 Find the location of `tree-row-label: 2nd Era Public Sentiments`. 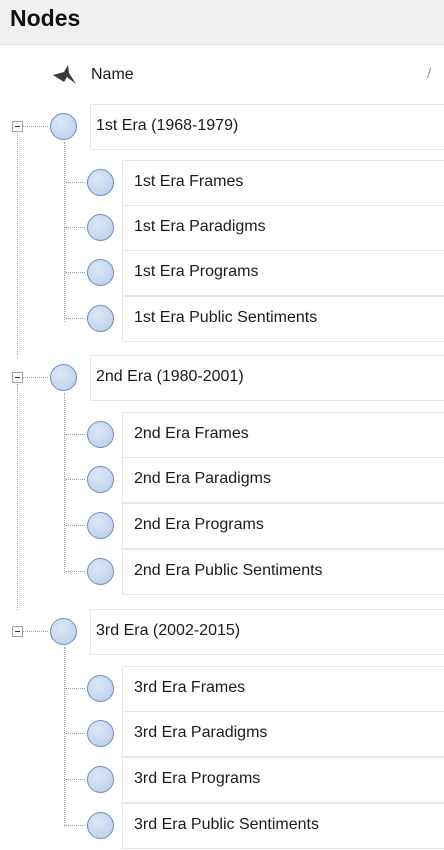

tree-row-label: 2nd Era Public Sentiments is located at coordinates (228, 570).